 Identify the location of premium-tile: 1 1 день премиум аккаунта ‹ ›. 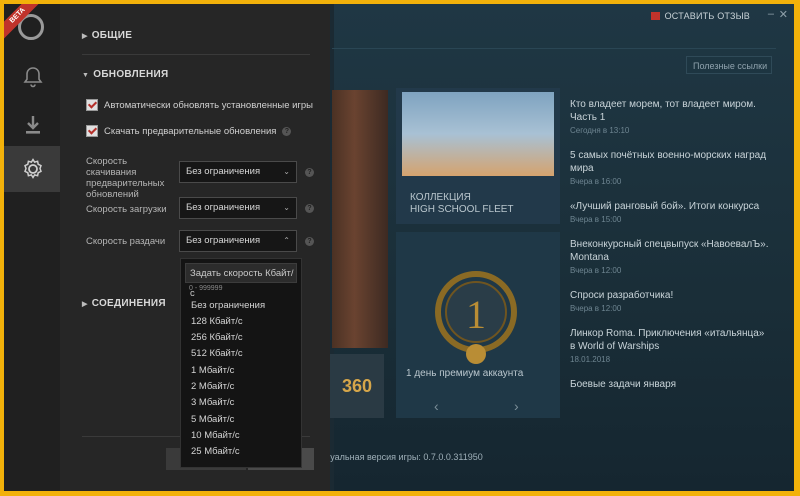
(478, 325).